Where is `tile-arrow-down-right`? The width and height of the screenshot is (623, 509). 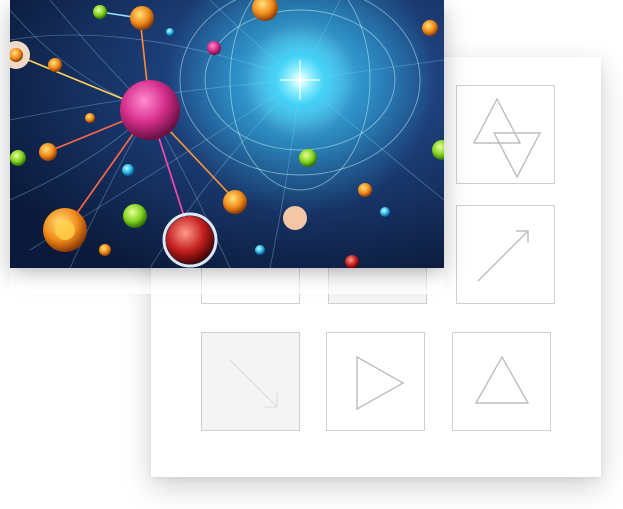 tile-arrow-down-right is located at coordinates (250, 381).